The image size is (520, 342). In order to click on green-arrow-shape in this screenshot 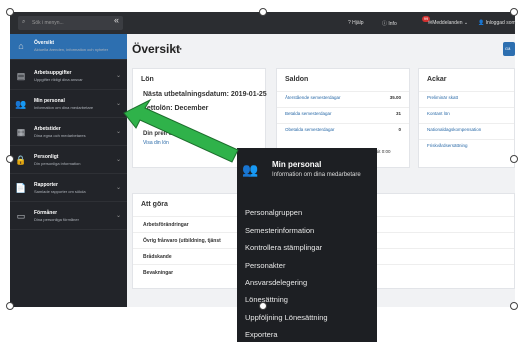, I will do `click(181, 130)`.